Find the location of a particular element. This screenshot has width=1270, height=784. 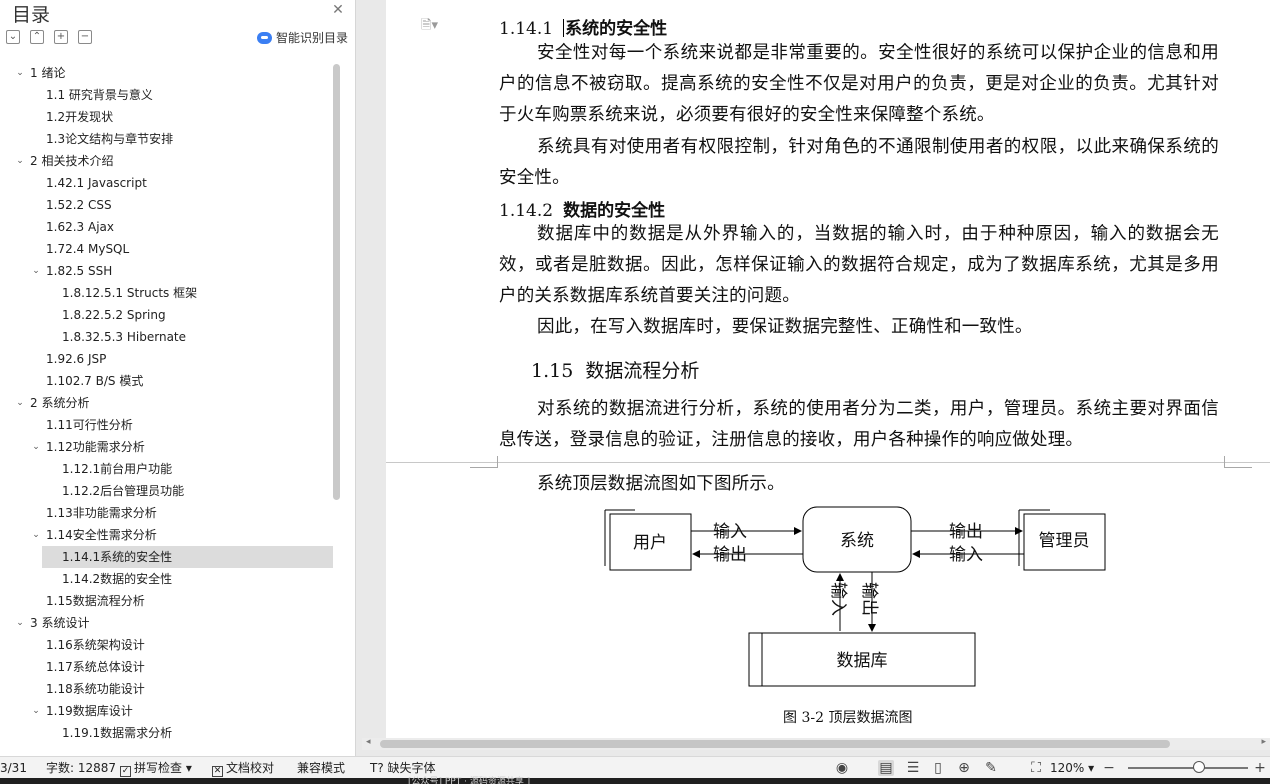

data-flow-diagram: 用户 系统 管理员 数据库 输入 输出 输出 输入 输入 输出 is located at coordinates (860, 600).